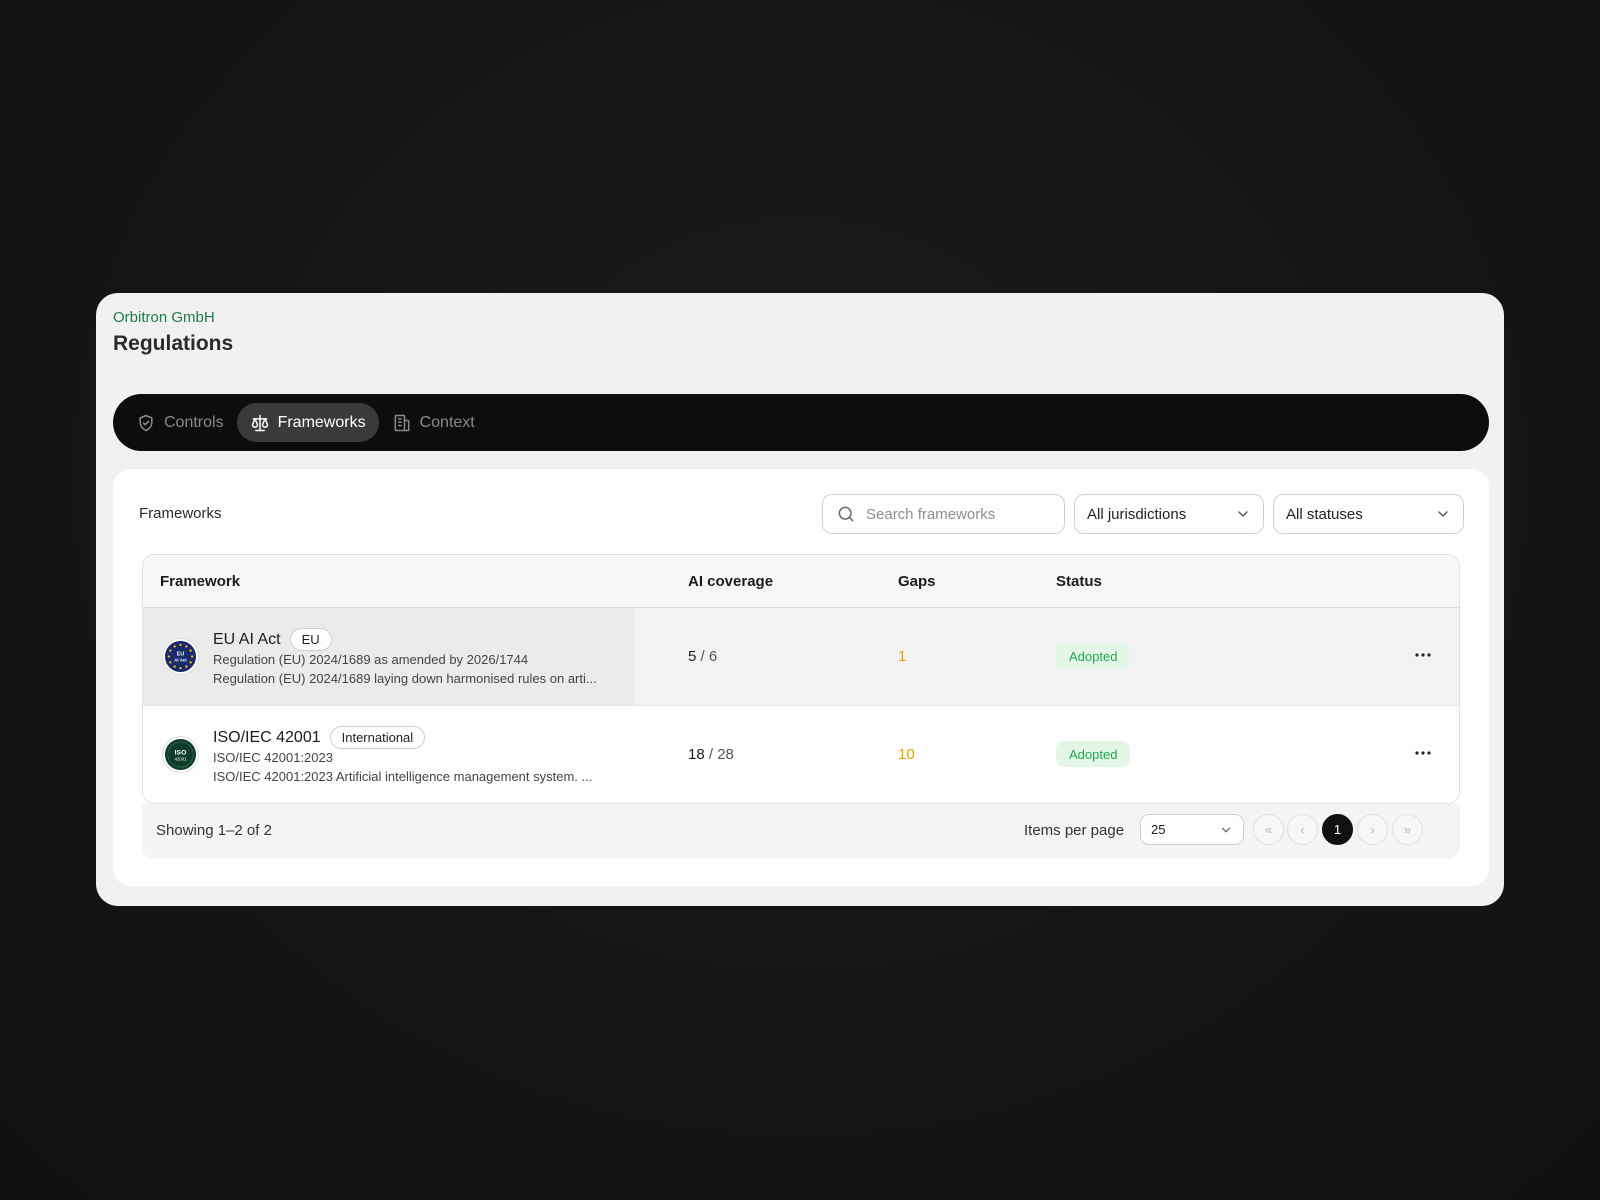 This screenshot has width=1600, height=1200. I want to click on jurisdiction-badge: International, so click(377, 737).